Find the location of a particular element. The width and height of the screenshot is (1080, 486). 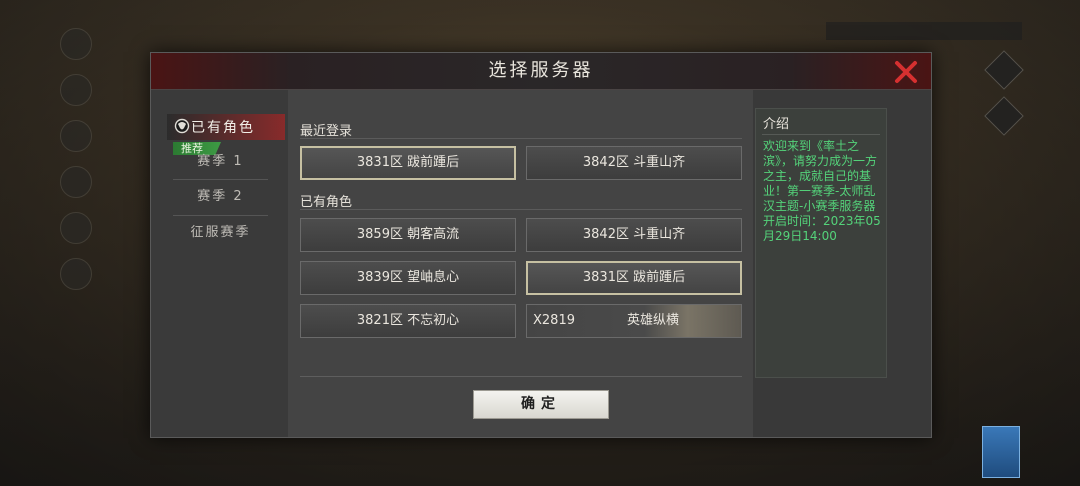

intro-title: 介绍 is located at coordinates (776, 124).